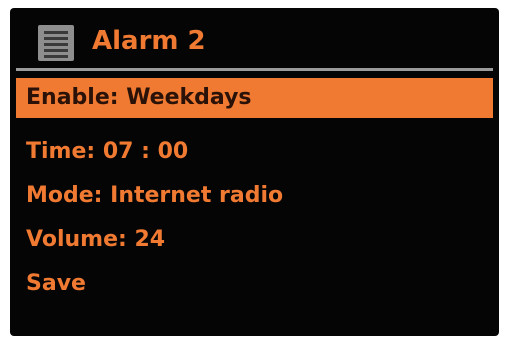 Image resolution: width=509 pixels, height=345 pixels. What do you see at coordinates (149, 41) in the screenshot?
I see `screen-title: Alarm 2` at bounding box center [149, 41].